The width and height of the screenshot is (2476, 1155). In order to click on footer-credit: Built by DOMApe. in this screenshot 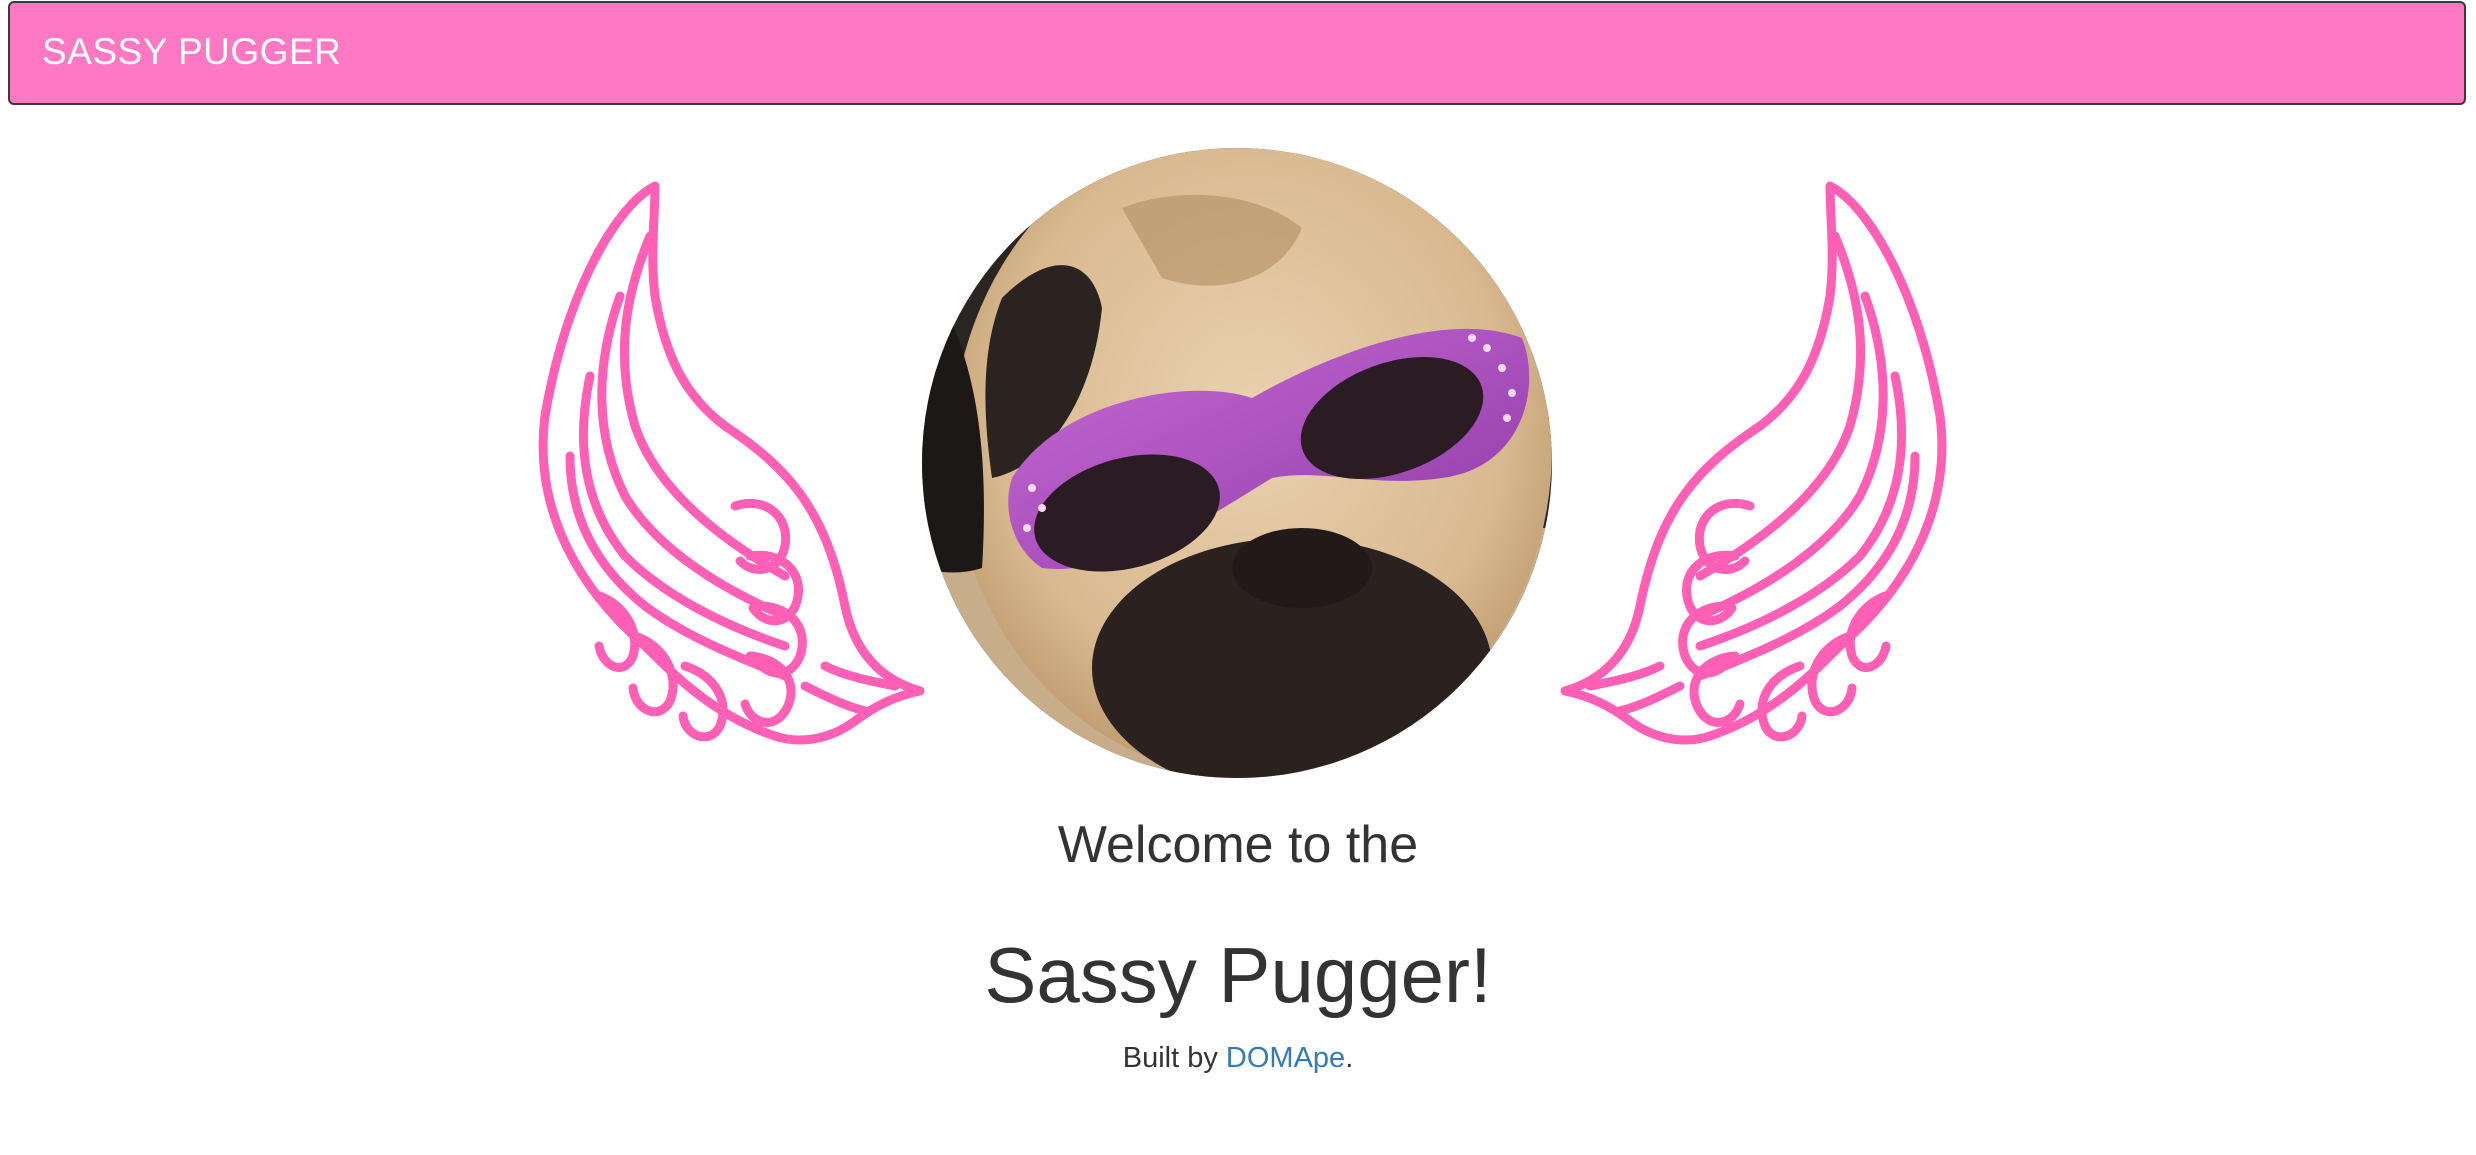, I will do `click(1238, 1058)`.